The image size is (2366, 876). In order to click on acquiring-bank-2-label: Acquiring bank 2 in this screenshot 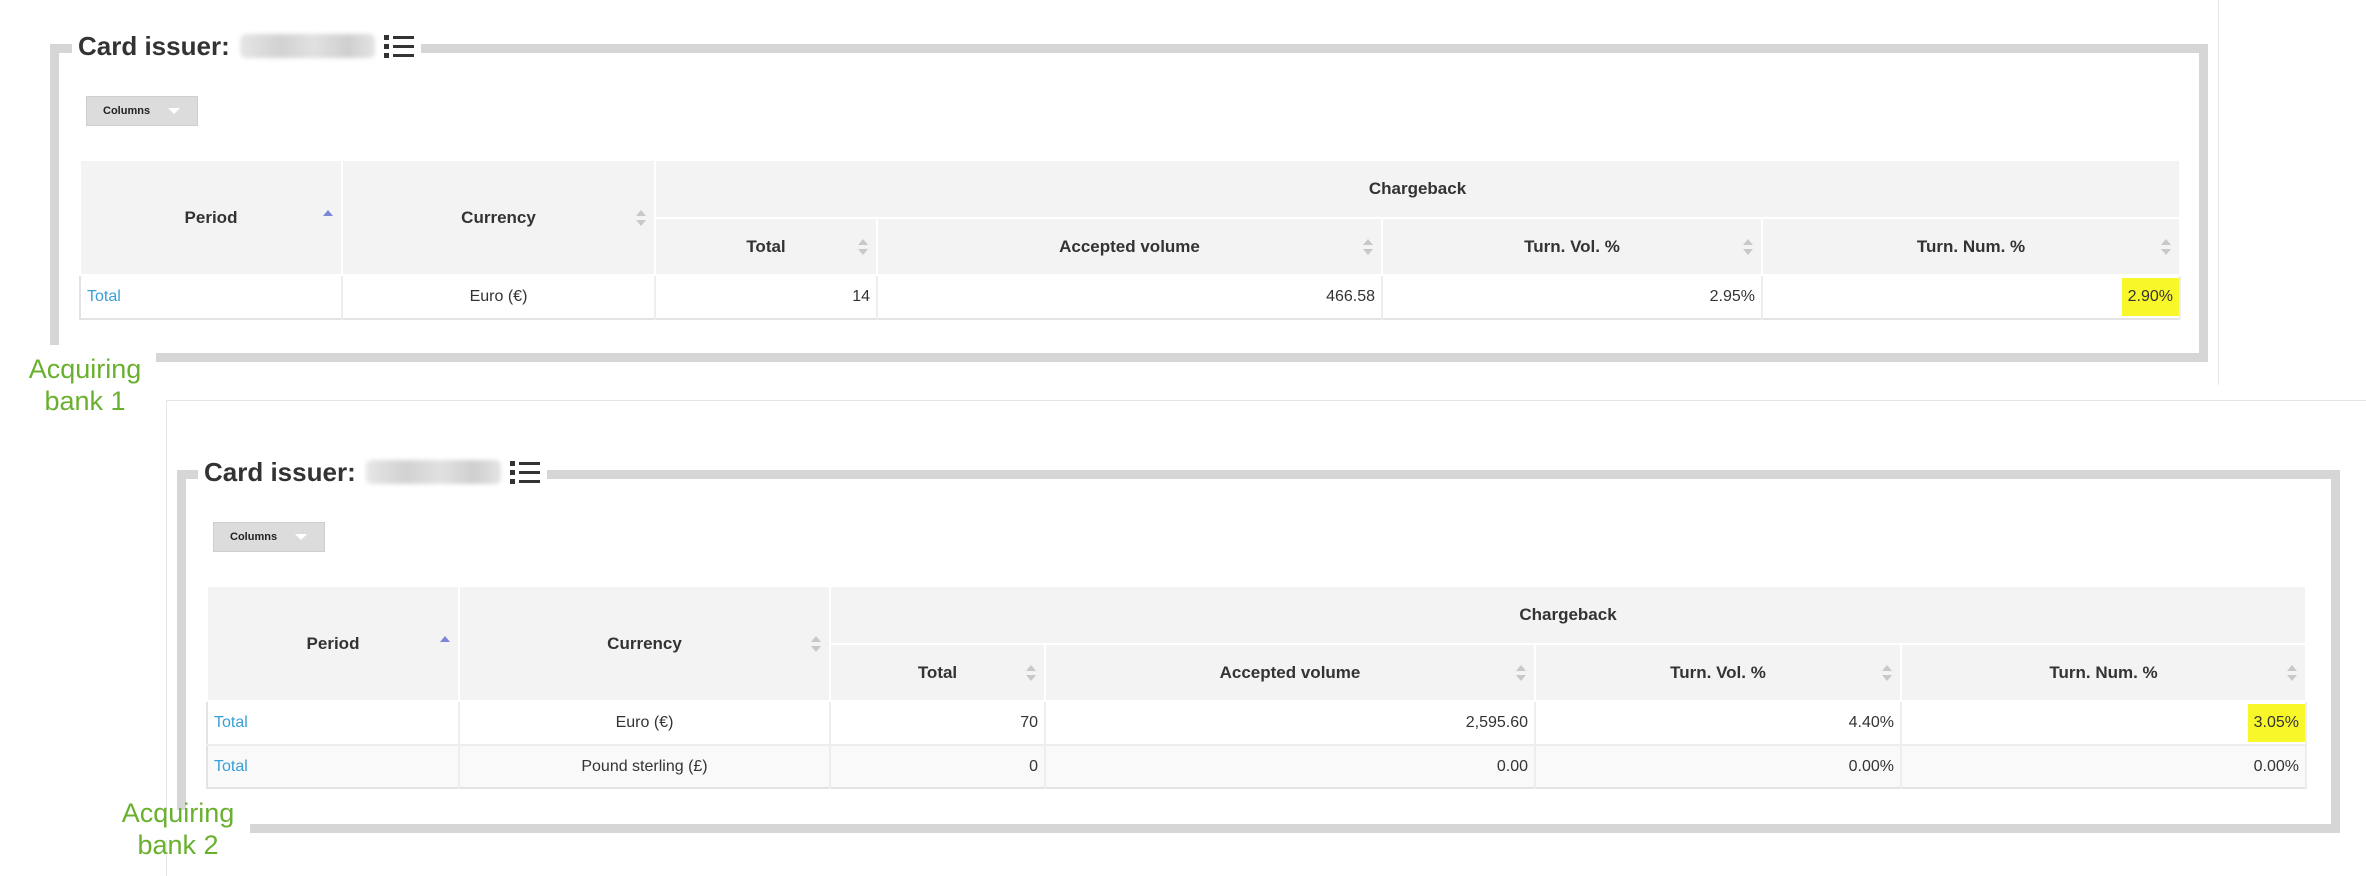, I will do `click(178, 829)`.